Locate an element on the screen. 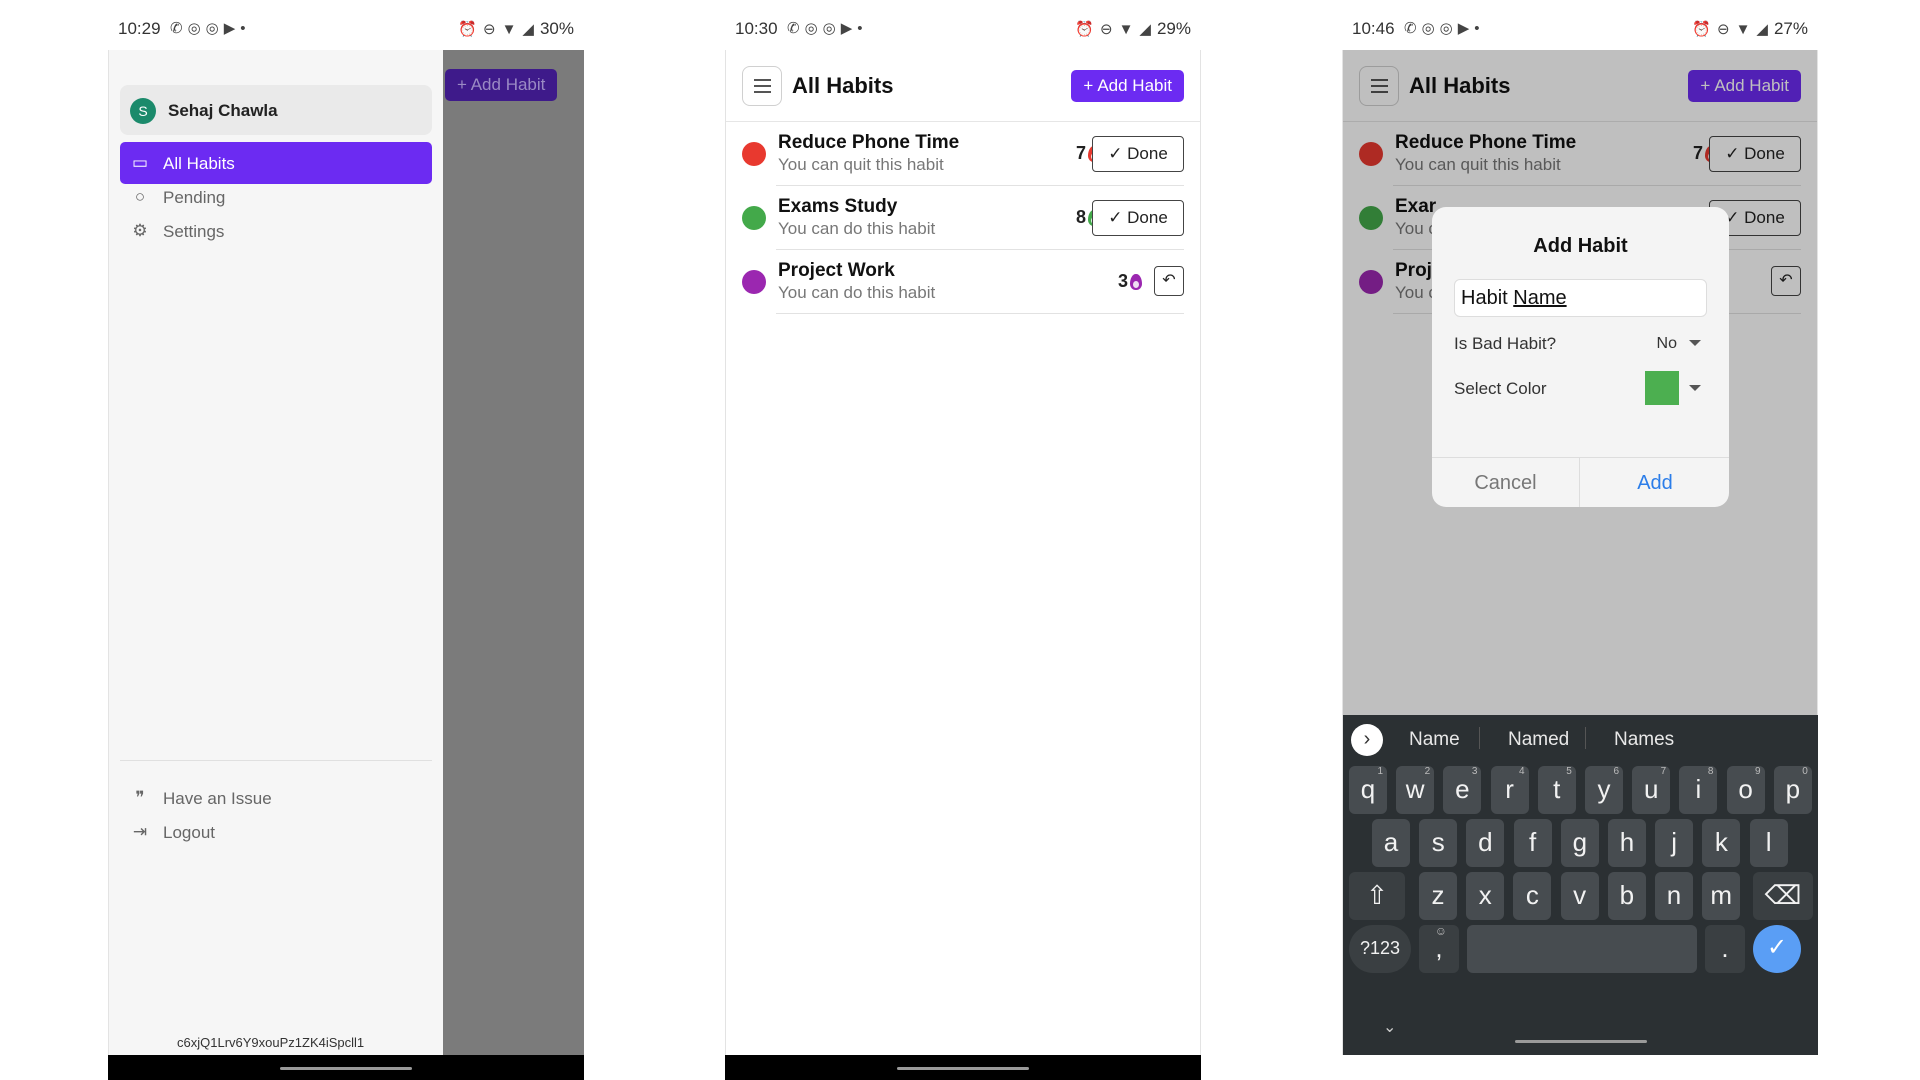 This screenshot has width=1920, height=1080. drawer-item-logout: ⇥ Logout is located at coordinates (276, 832).